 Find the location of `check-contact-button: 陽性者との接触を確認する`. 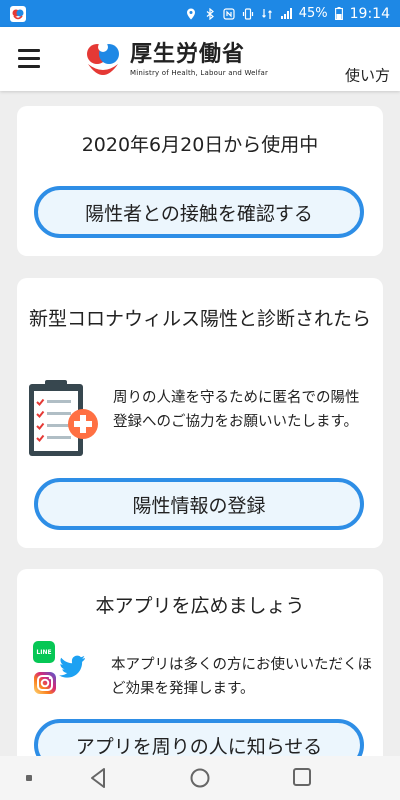

check-contact-button: 陽性者との接触を確認する is located at coordinates (199, 212).